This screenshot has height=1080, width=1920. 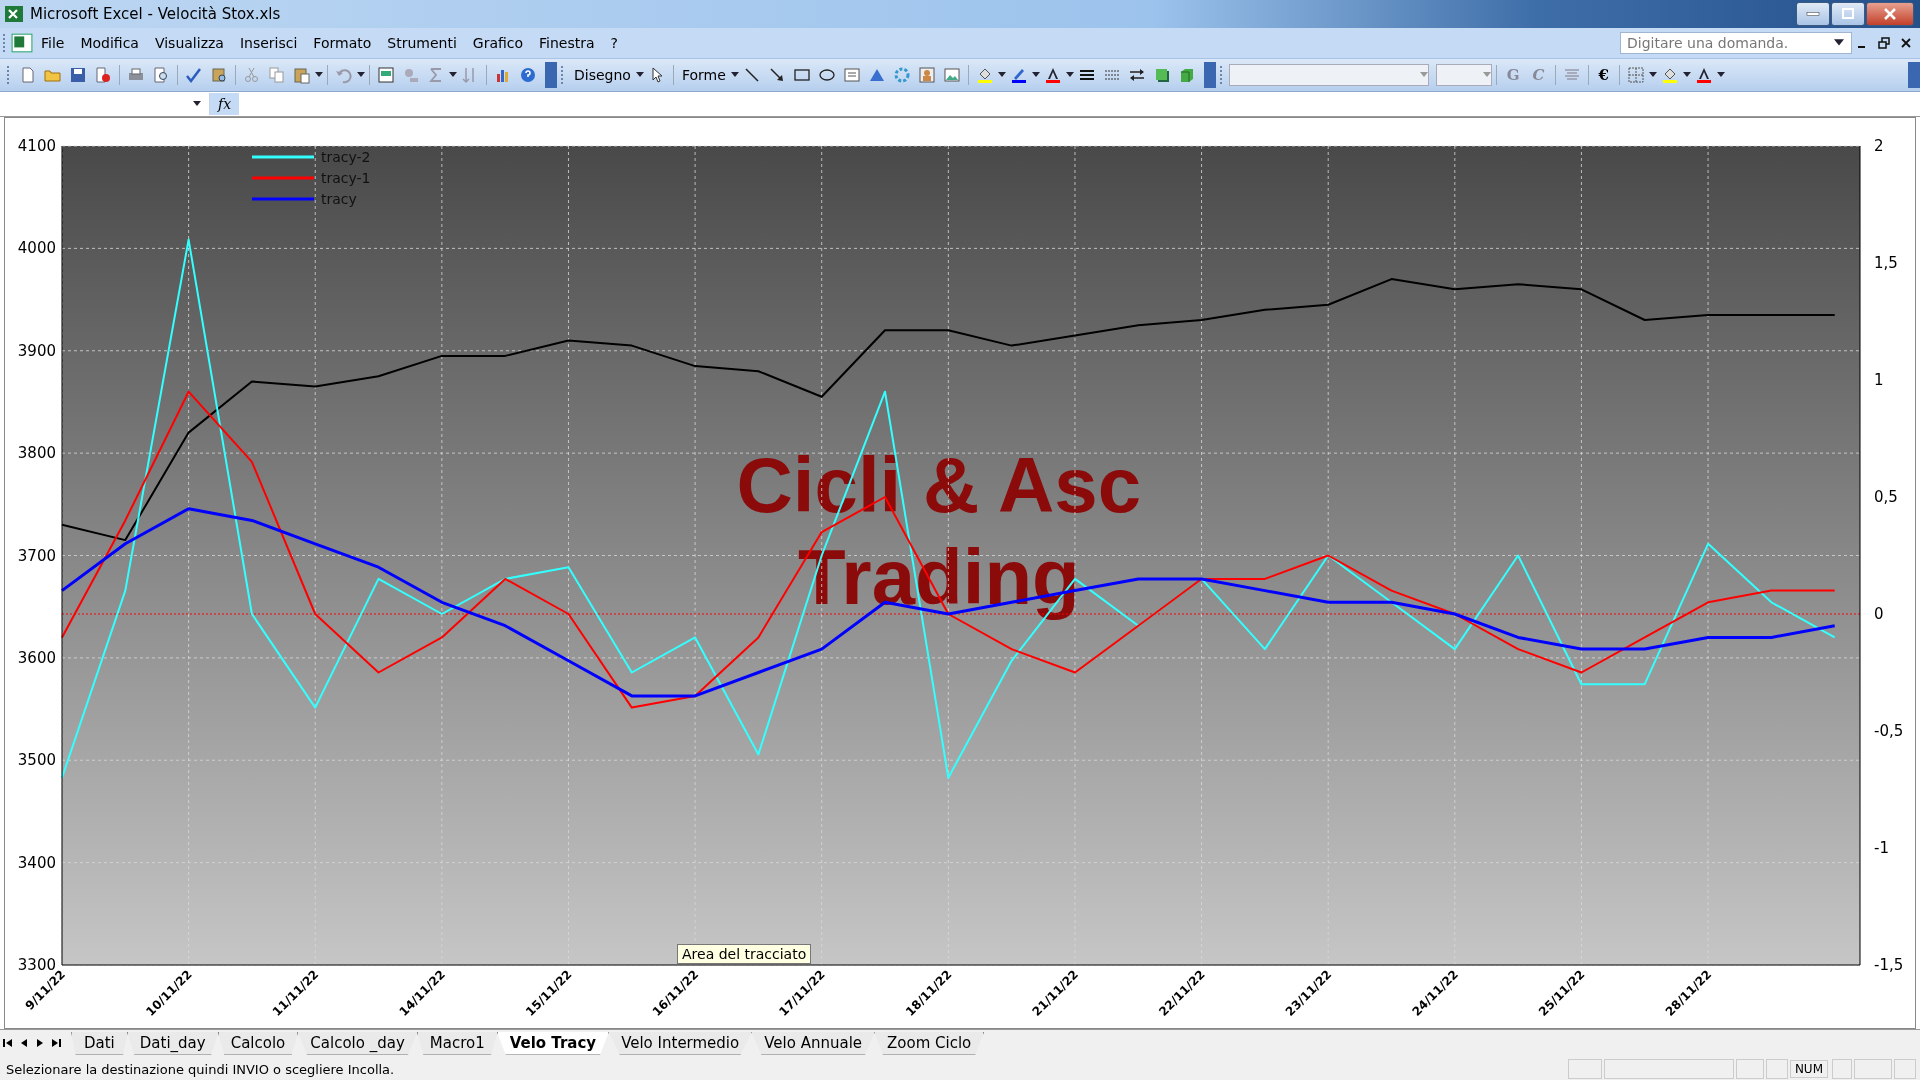 What do you see at coordinates (1881, 848) in the screenshot?
I see `axis-tick-label: -1` at bounding box center [1881, 848].